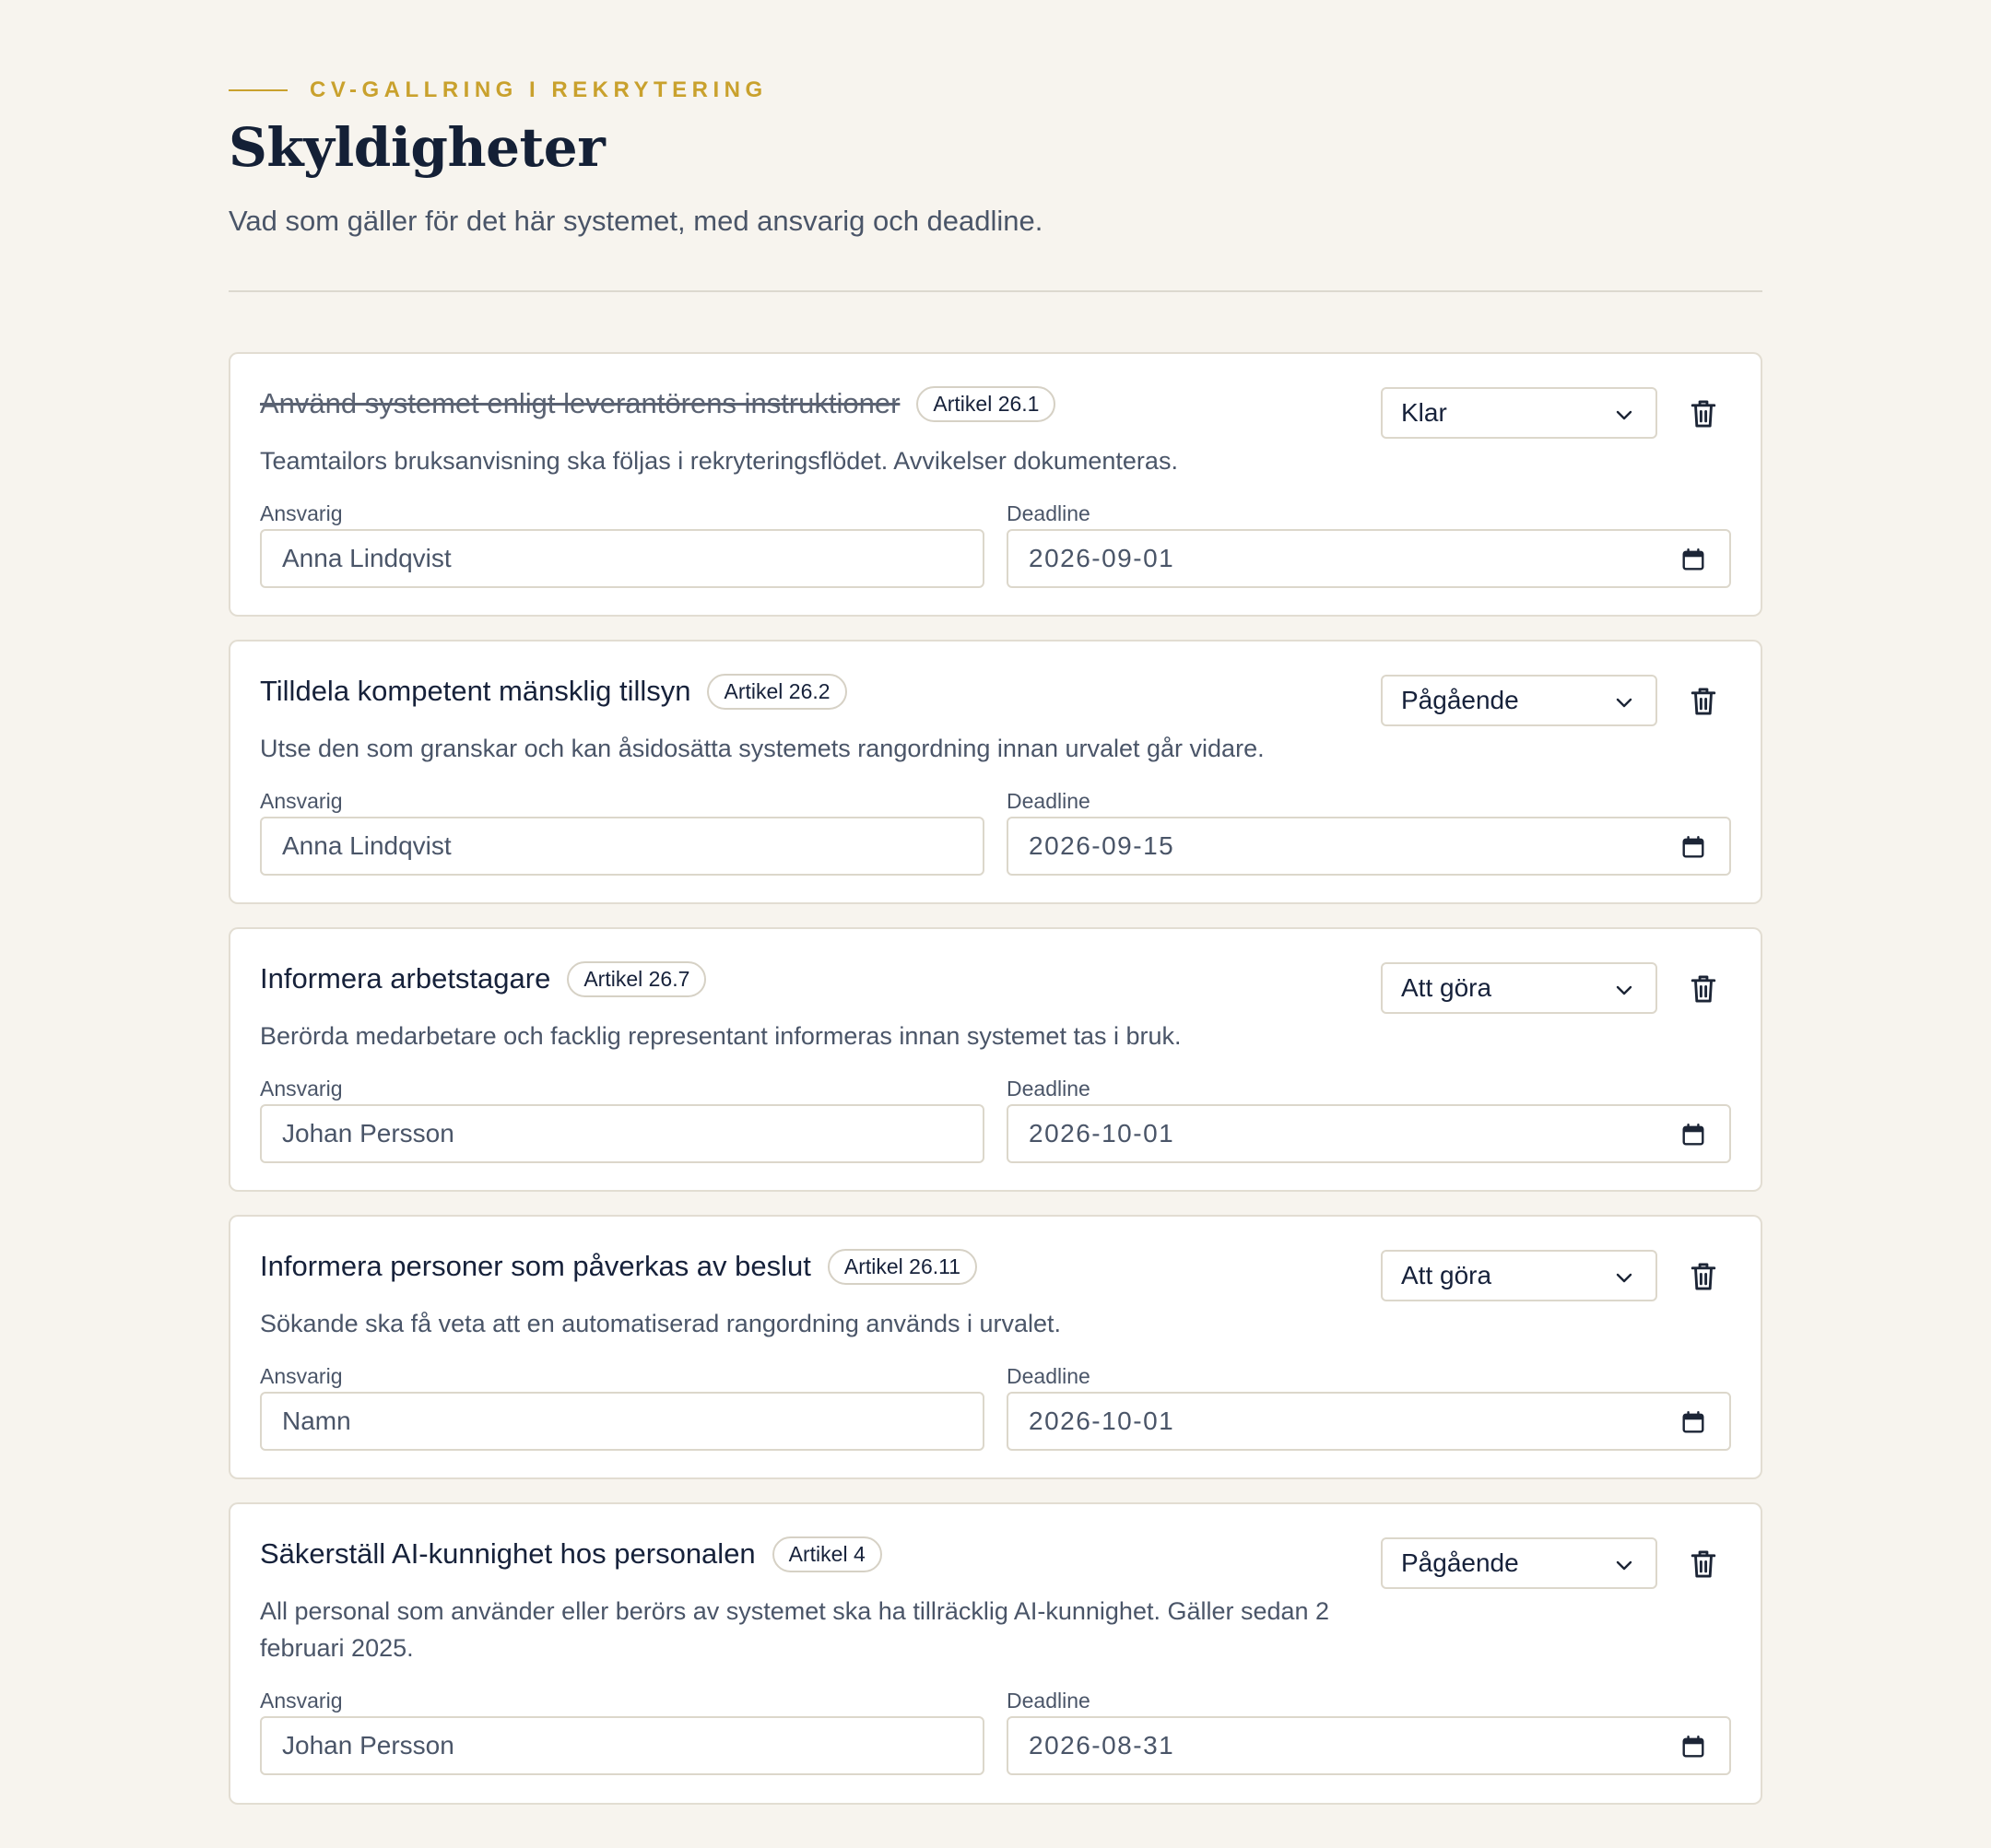  Describe the element at coordinates (417, 147) in the screenshot. I see `page-title: Skyldigheter` at that location.